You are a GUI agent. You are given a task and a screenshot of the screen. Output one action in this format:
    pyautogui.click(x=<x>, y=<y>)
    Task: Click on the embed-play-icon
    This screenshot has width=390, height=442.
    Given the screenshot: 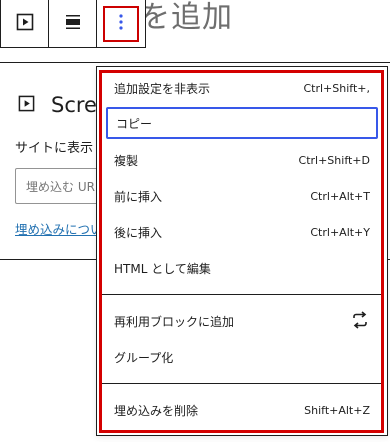 What is the action you would take?
    pyautogui.click(x=26, y=105)
    